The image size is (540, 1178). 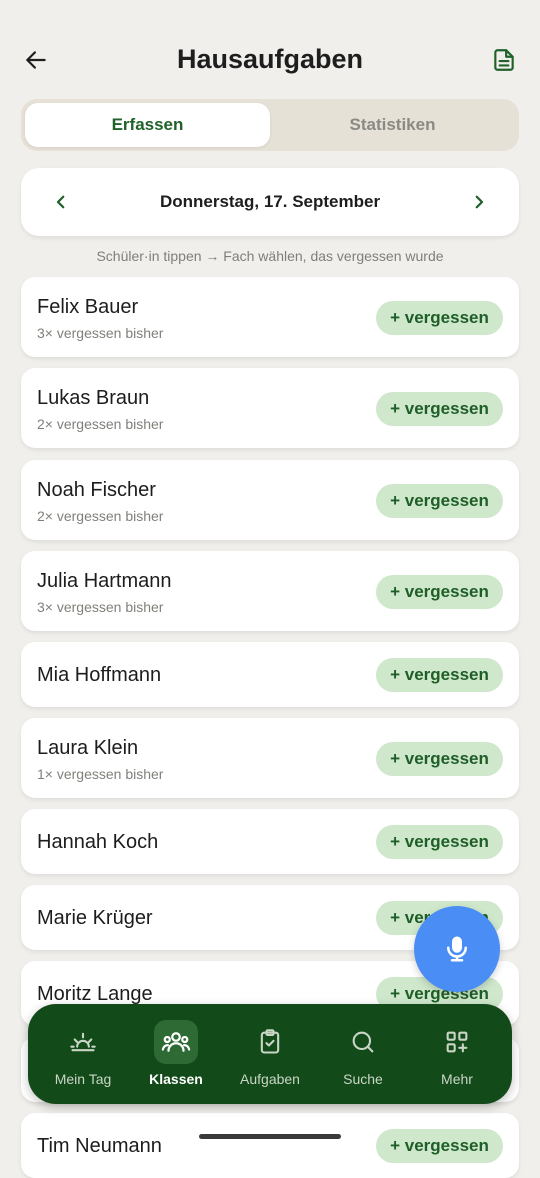 I want to click on app-header: Hausaufgaben, so click(x=270, y=60).